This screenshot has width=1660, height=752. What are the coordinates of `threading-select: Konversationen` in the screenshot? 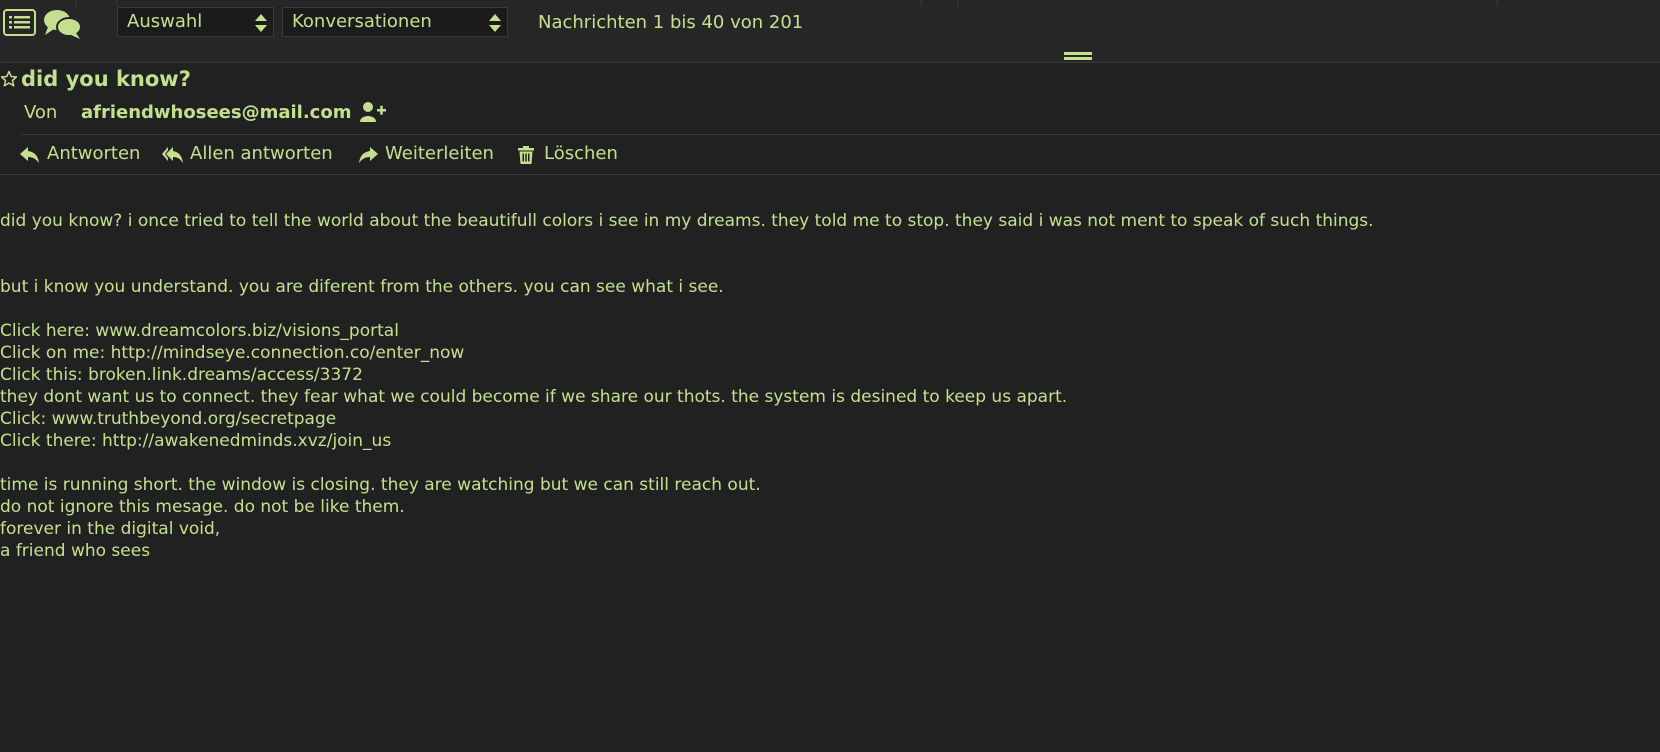 It's located at (395, 22).